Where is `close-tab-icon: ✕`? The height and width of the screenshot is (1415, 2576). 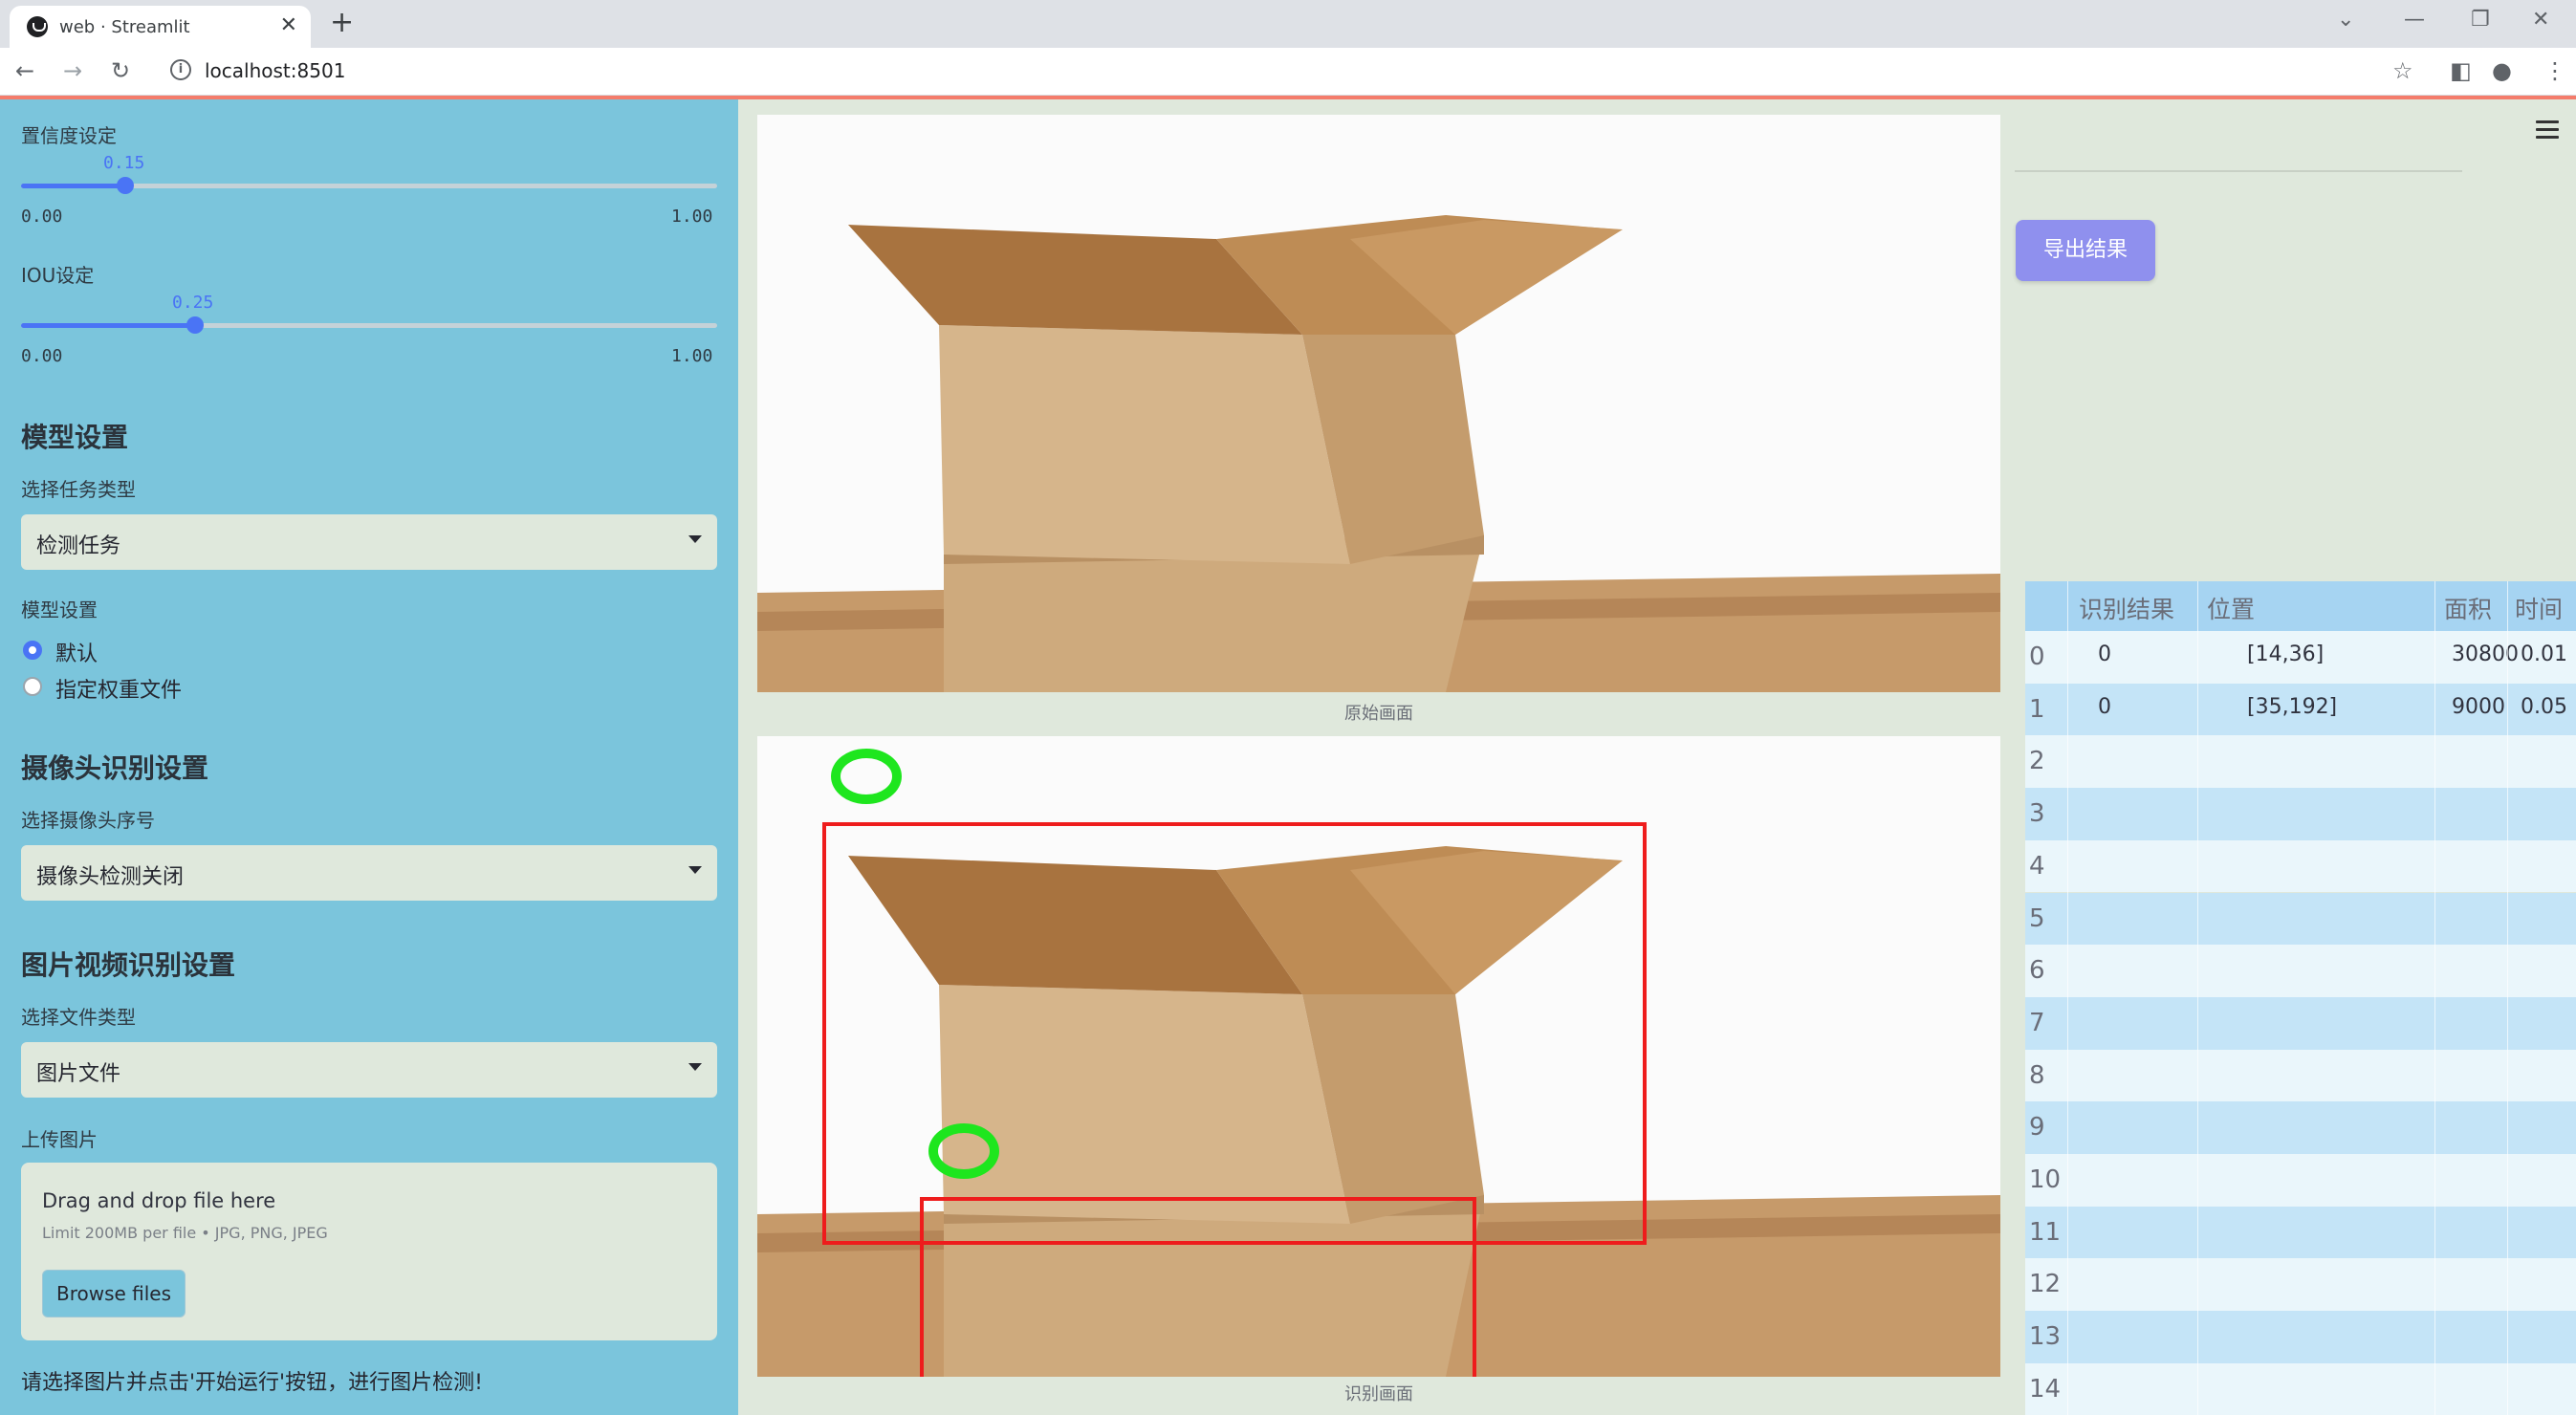 close-tab-icon: ✕ is located at coordinates (288, 25).